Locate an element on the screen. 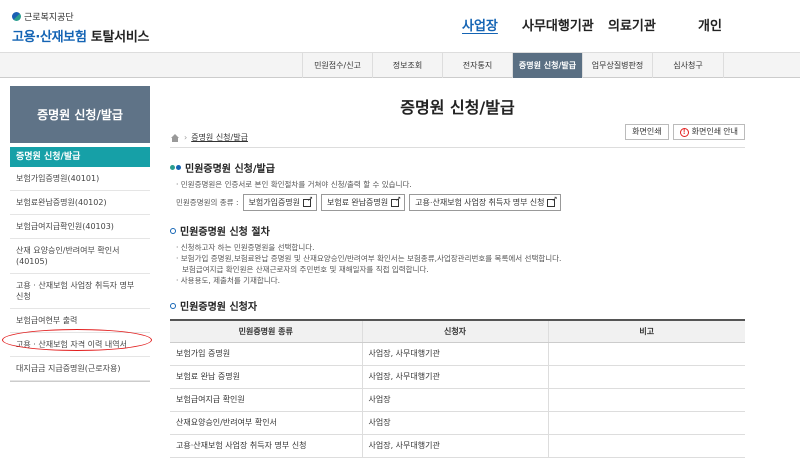 The height and width of the screenshot is (463, 800). kind-label: 보험가입증명원 is located at coordinates (274, 202).